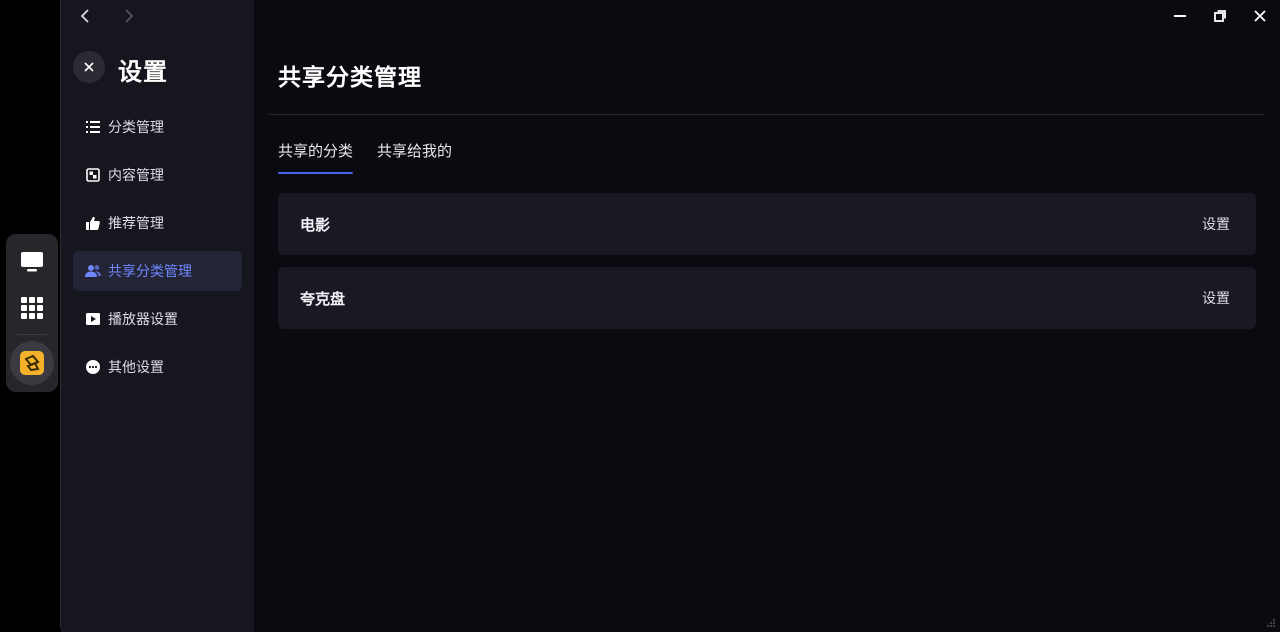  What do you see at coordinates (107, 16) in the screenshot?
I see `nav-arrows` at bounding box center [107, 16].